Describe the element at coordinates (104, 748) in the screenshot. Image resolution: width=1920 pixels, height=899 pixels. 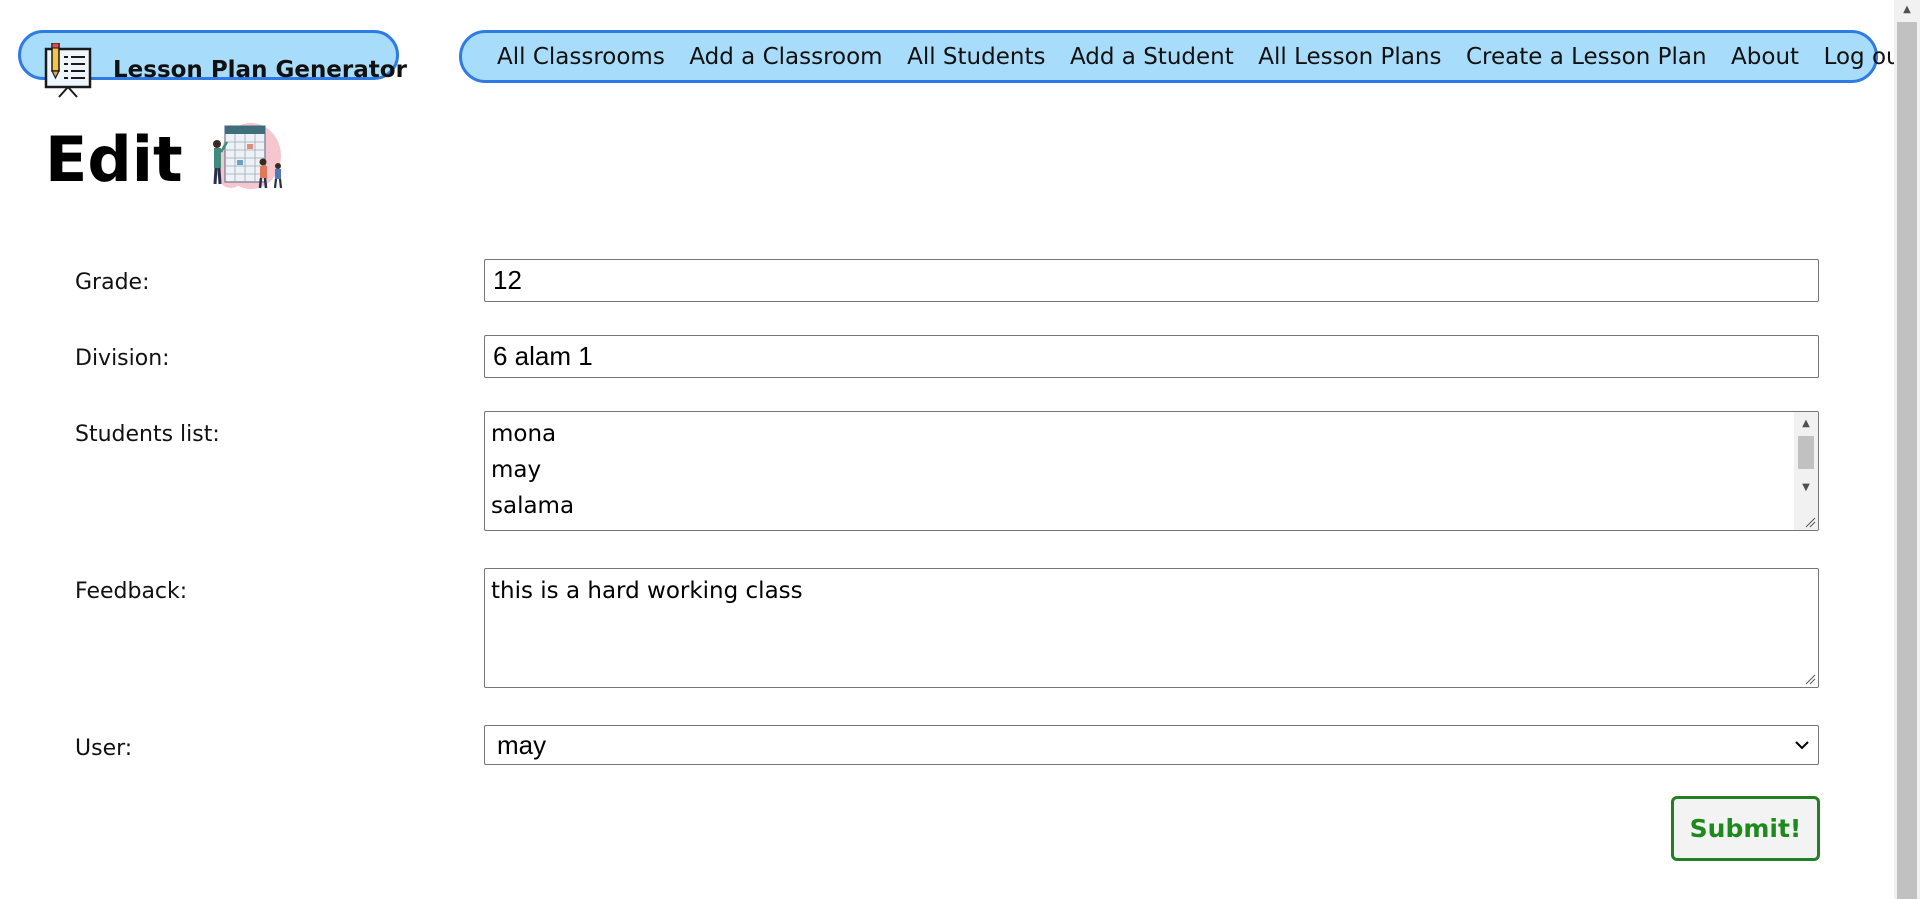
I see `user-label: User:` at that location.